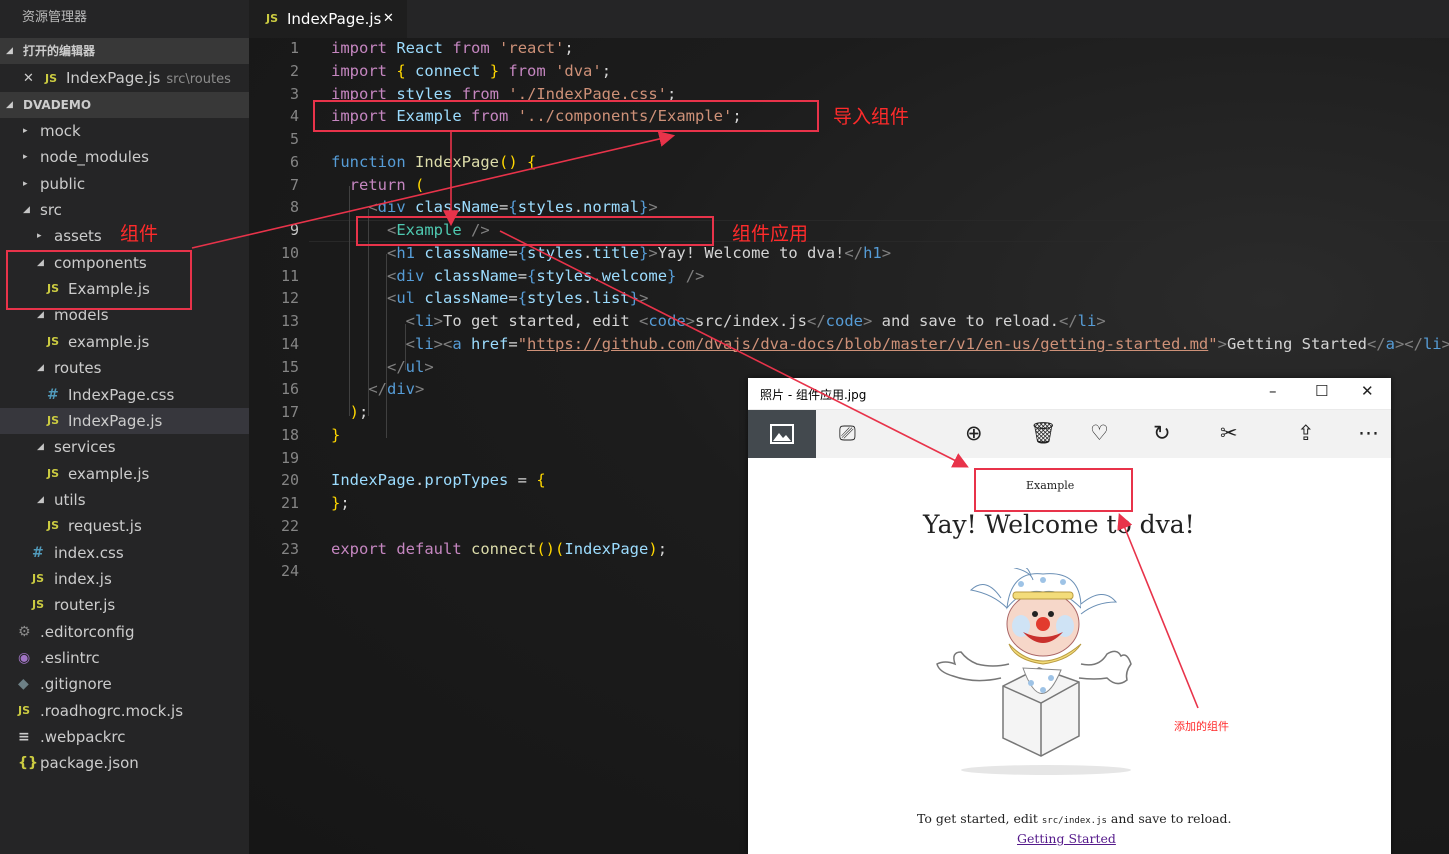 The image size is (1449, 854). What do you see at coordinates (438, 480) in the screenshot?
I see `code-line: IndexPage.propTypes = {` at bounding box center [438, 480].